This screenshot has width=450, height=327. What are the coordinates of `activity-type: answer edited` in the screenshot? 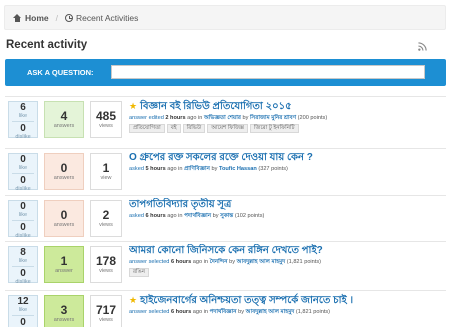 It's located at (146, 118).